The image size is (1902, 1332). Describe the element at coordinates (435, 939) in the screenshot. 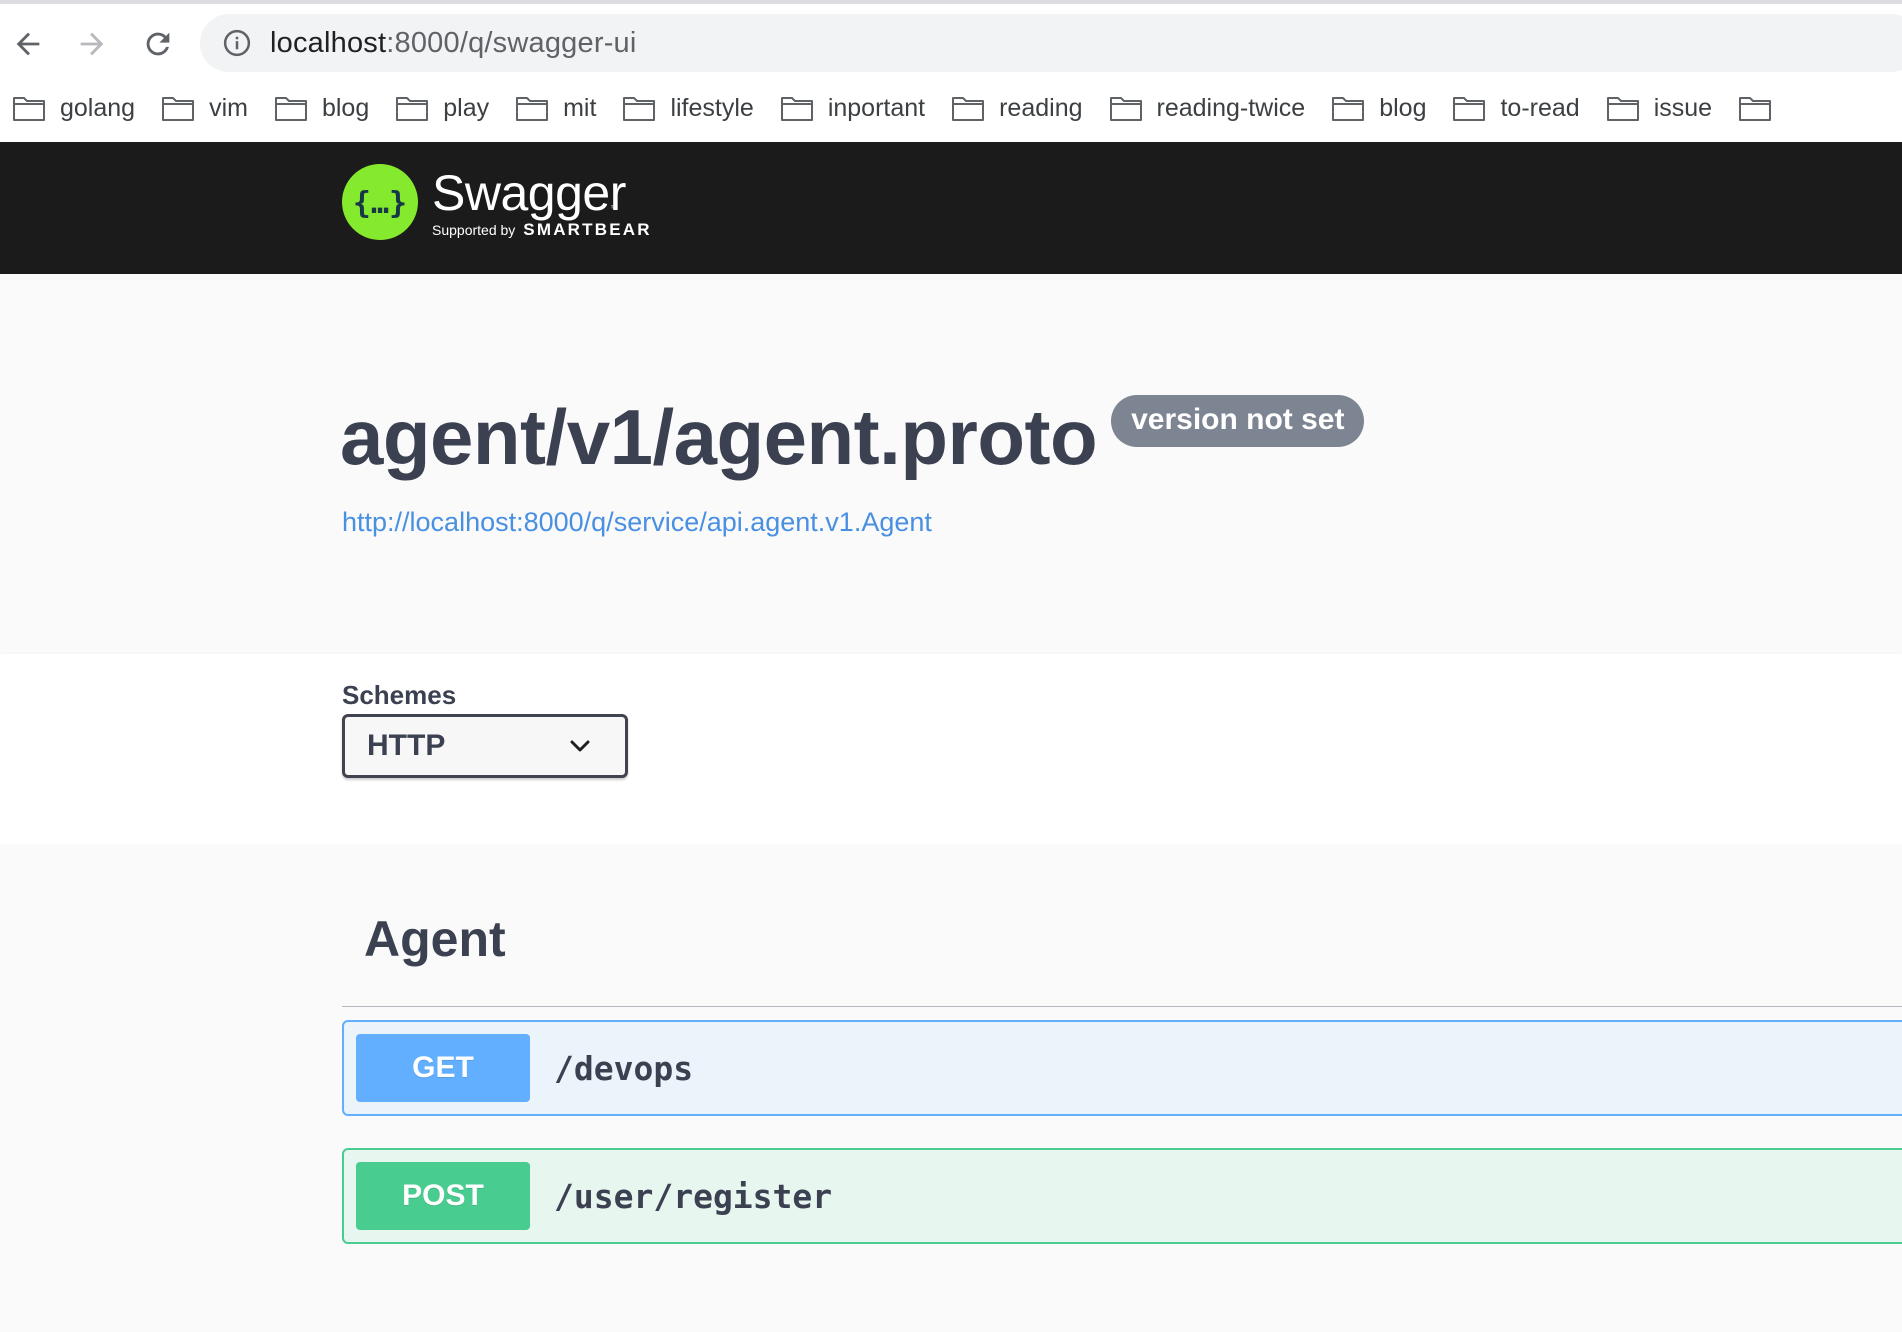

I see `tag-title: Agent` at that location.